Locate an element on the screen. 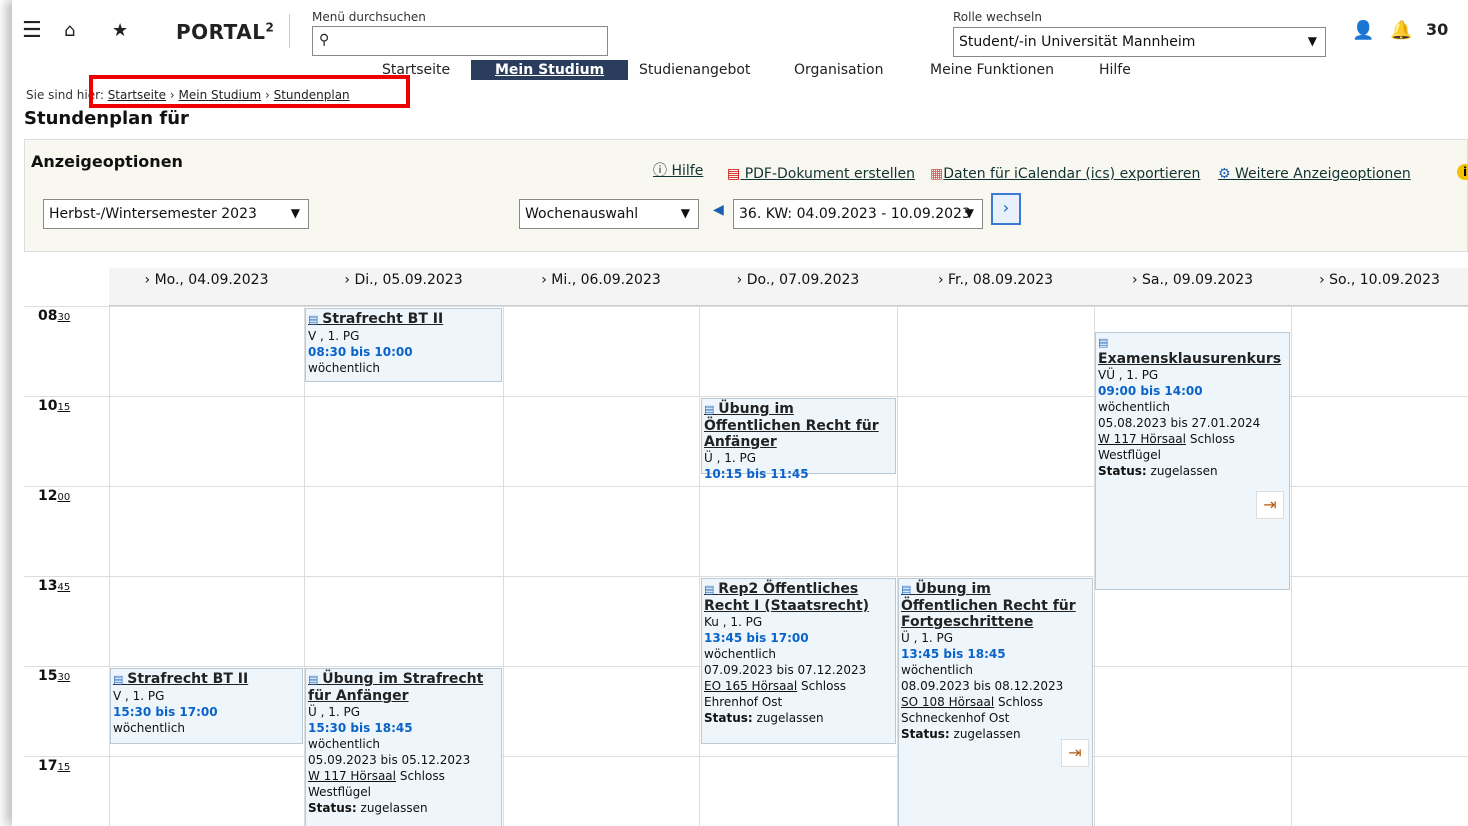 The image size is (1468, 826). day-header-so: › So., 10.09.2023 is located at coordinates (1379, 287).